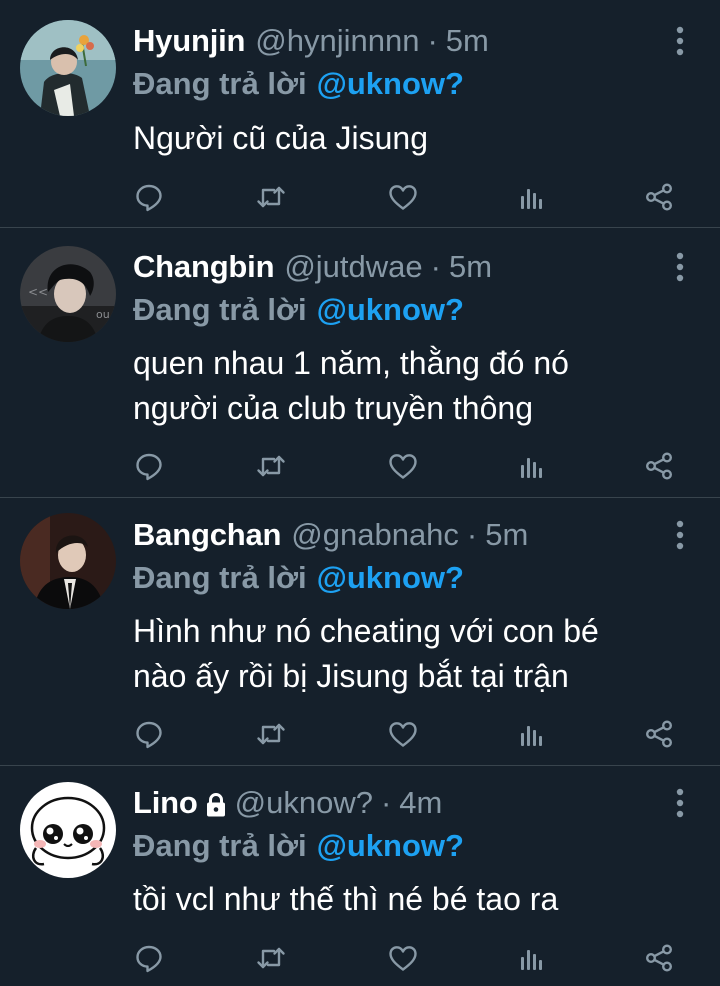 The image size is (720, 986). Describe the element at coordinates (351, 363) in the screenshot. I see `tweet-text-line: quen nhau 1 năm, thằng đó nó` at that location.